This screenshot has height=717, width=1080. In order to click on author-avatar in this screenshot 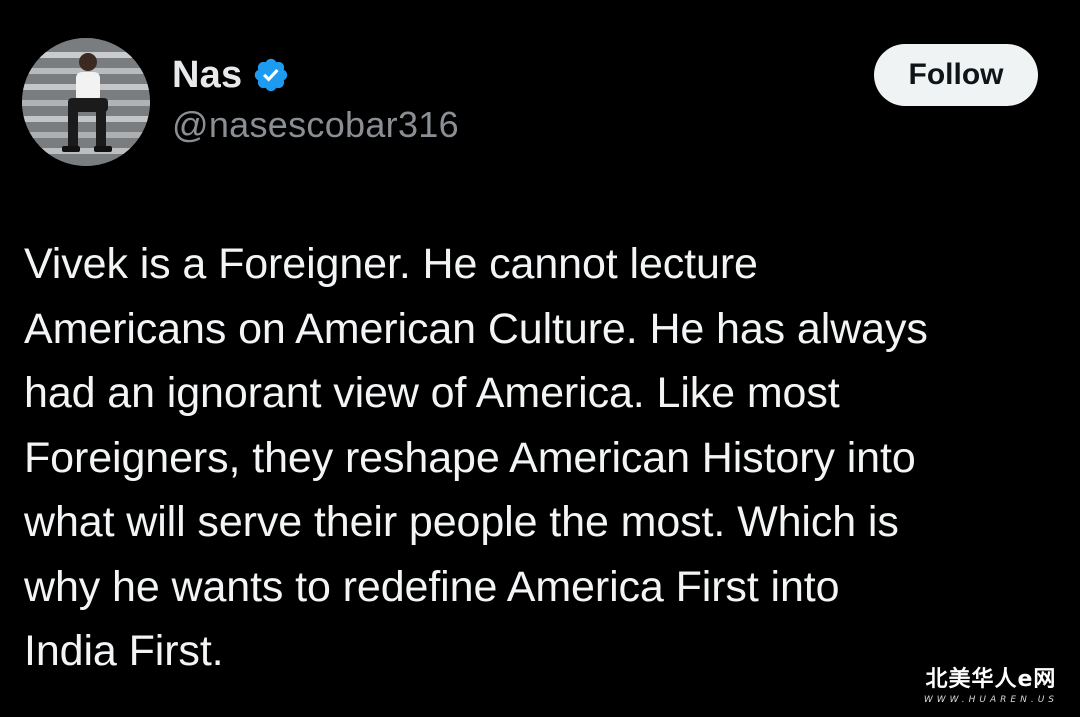, I will do `click(86, 102)`.